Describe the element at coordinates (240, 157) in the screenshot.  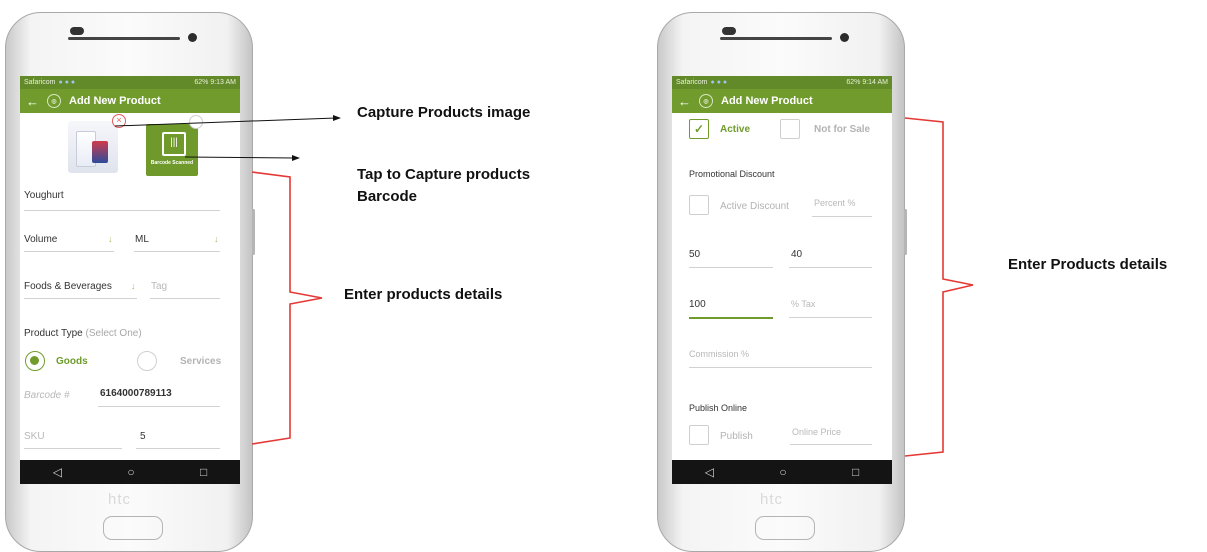
I see `capture-barcode-arrow` at that location.